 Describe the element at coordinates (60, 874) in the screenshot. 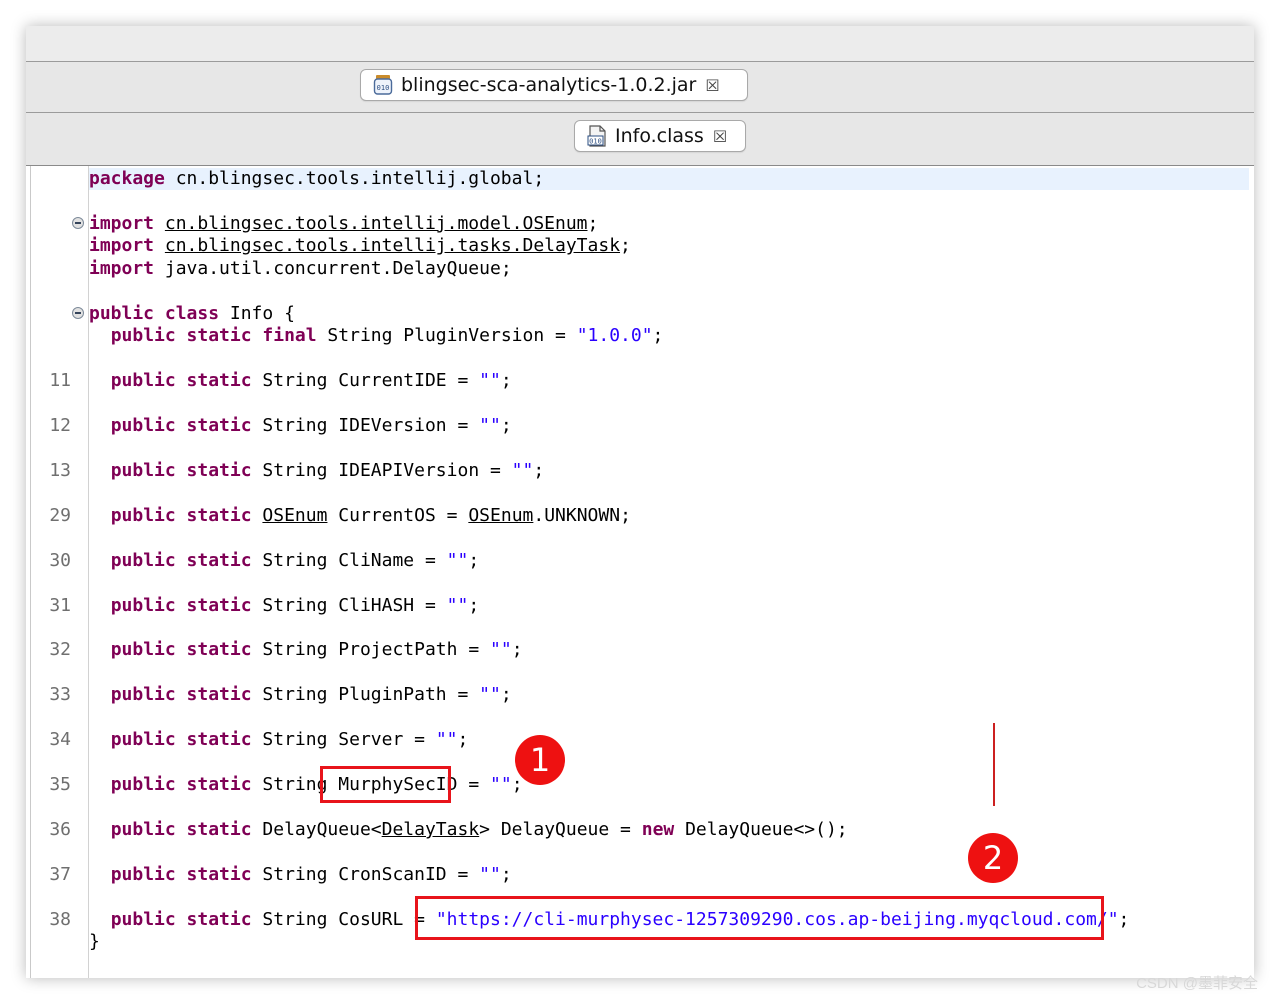

I see `line-number: 37` at that location.